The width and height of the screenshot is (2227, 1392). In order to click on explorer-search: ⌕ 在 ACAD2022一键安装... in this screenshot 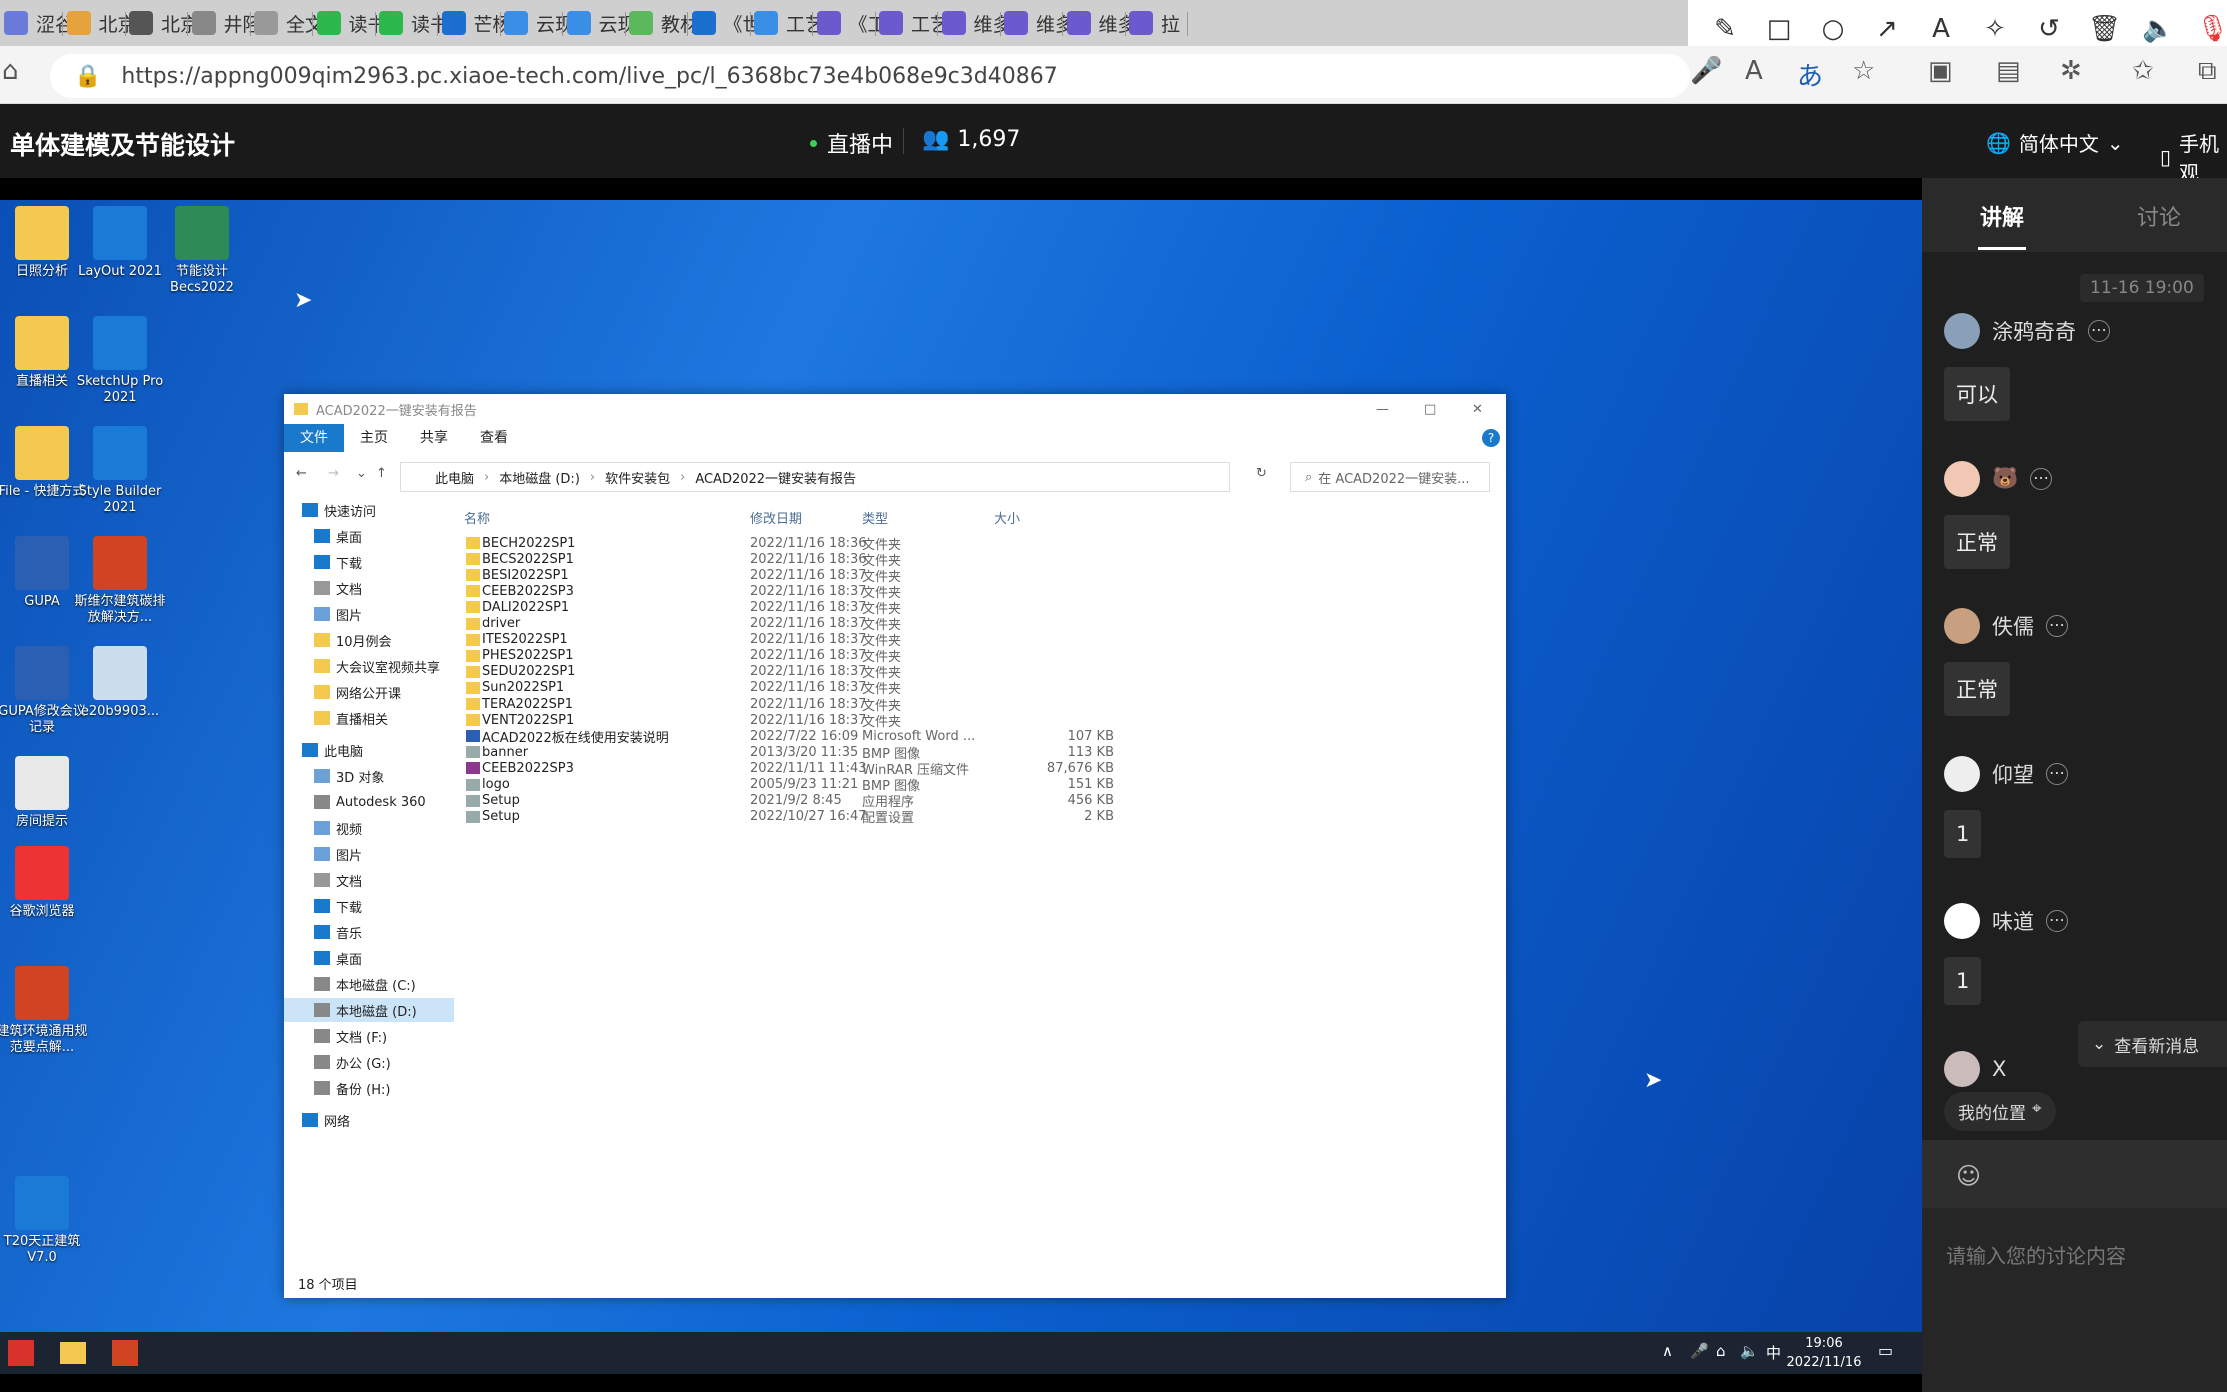, I will do `click(1390, 477)`.